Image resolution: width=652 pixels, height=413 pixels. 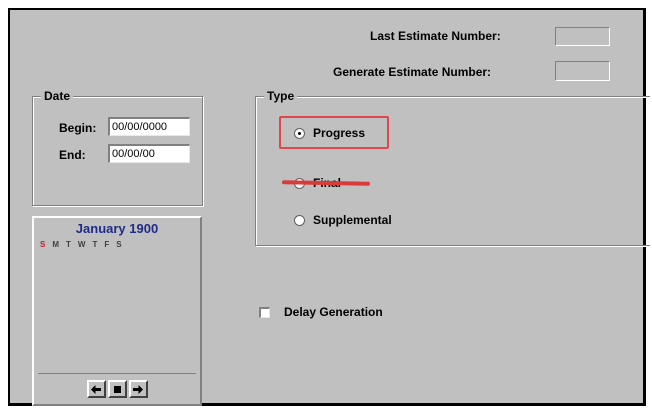 I want to click on type-group-title: Type, so click(x=281, y=96).